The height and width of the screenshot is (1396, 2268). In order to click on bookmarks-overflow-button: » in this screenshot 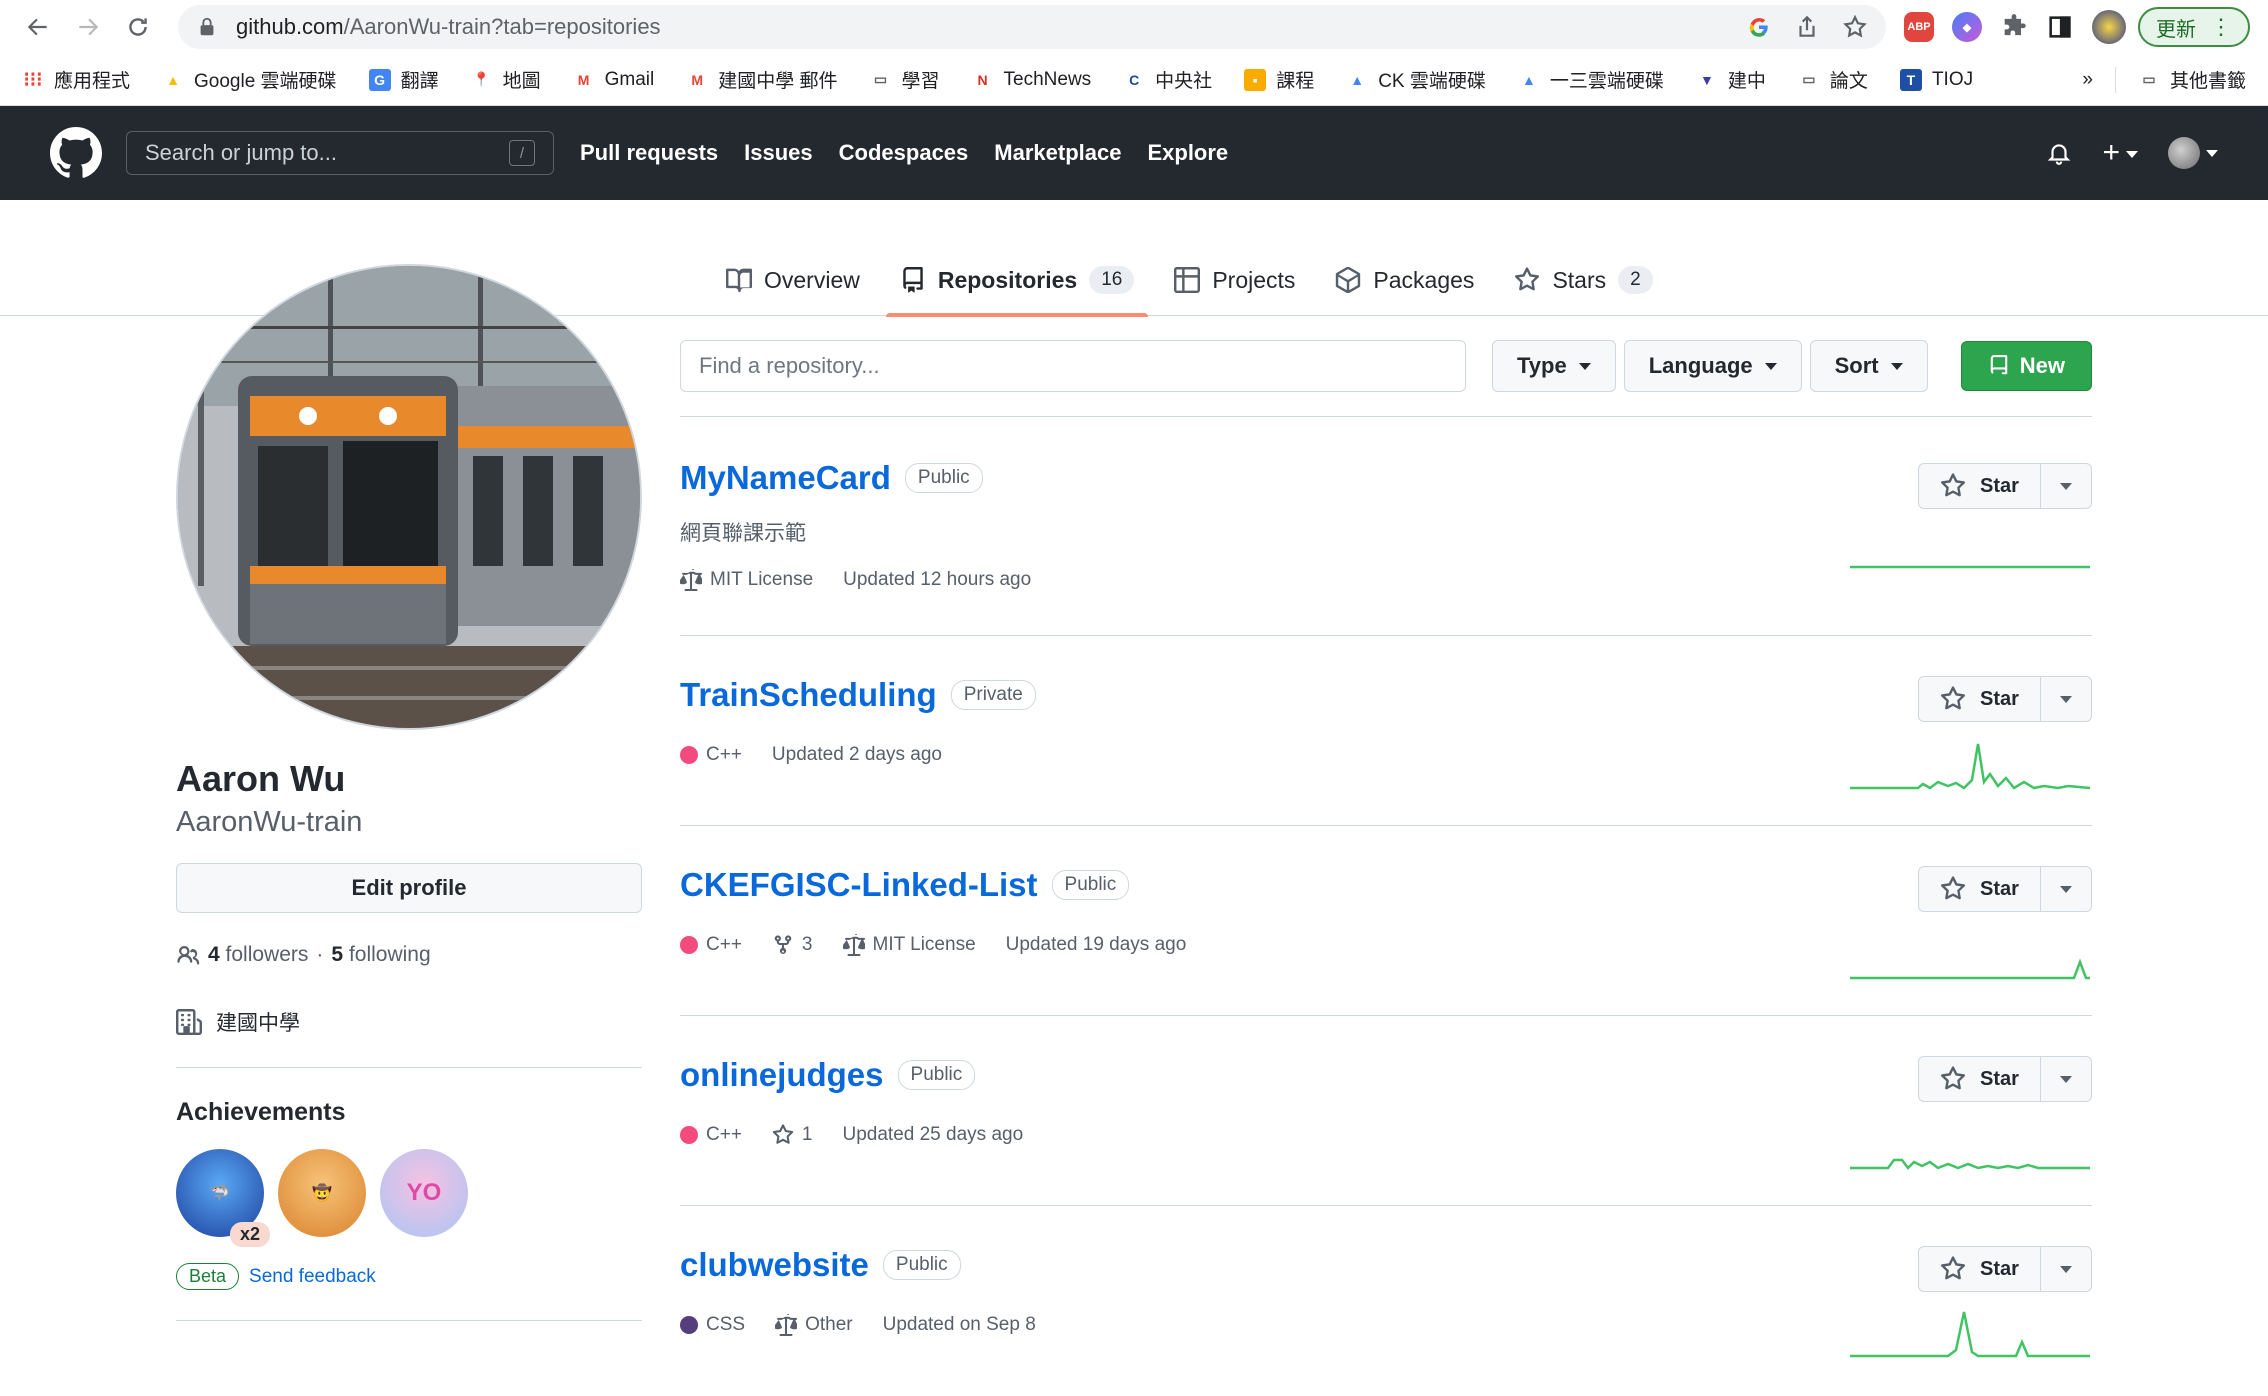, I will do `click(2087, 80)`.